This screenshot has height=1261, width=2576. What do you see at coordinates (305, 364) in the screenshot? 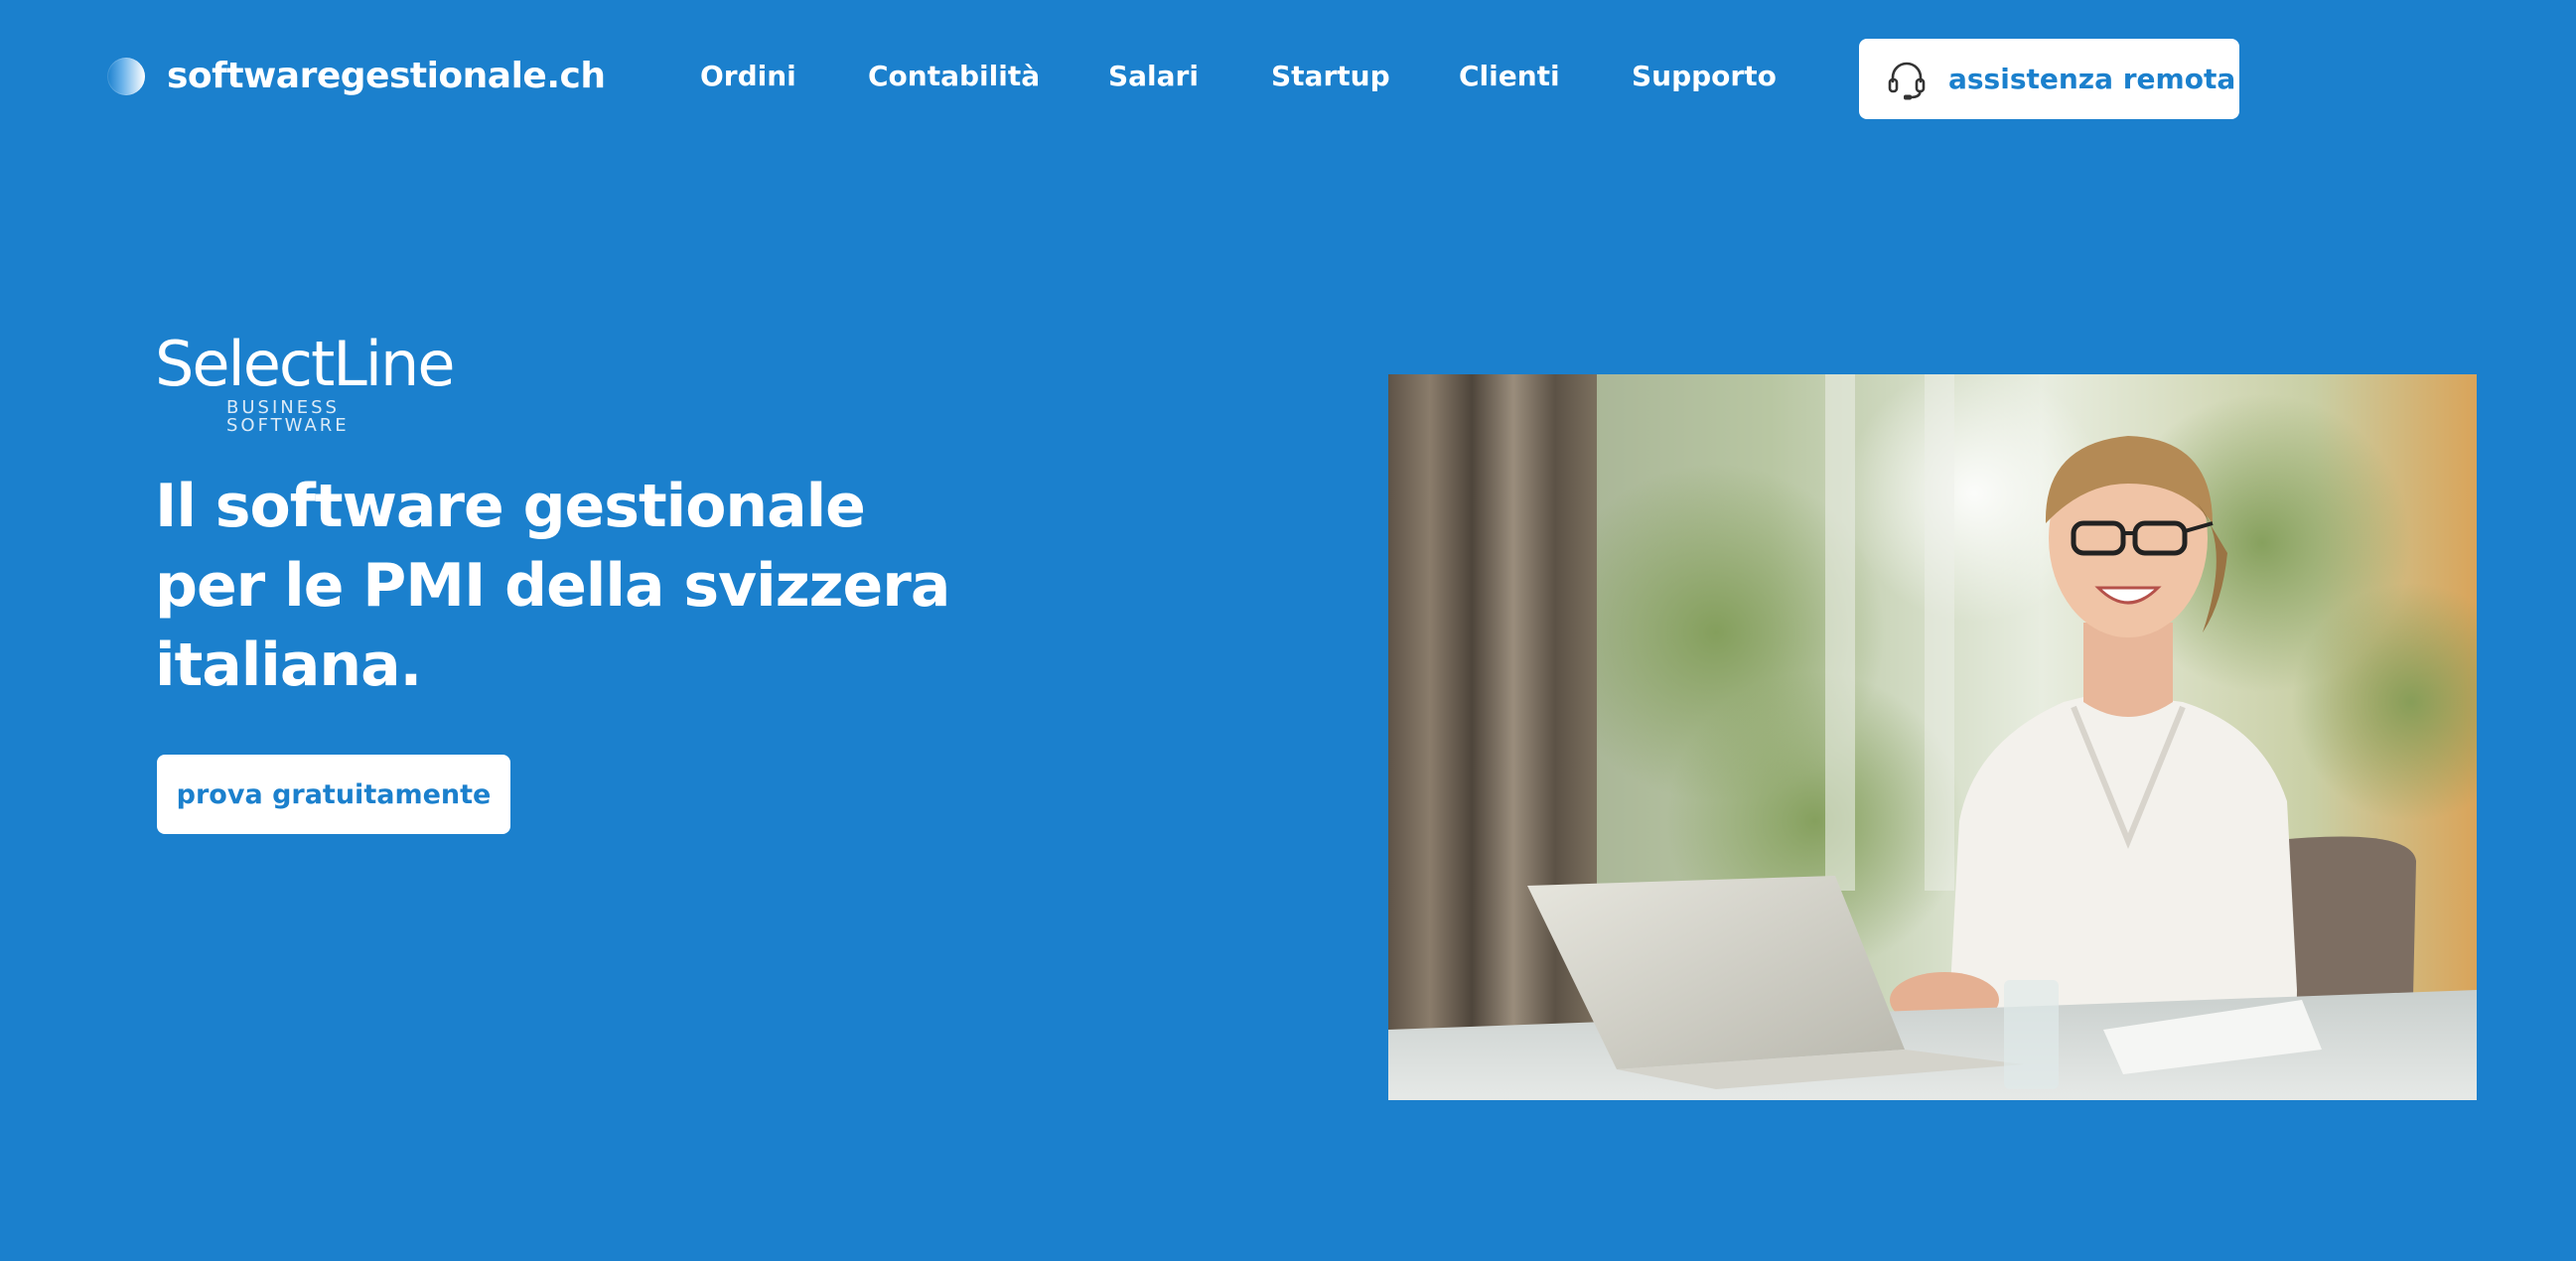
I see `selectline-wordmark: SelectLine` at bounding box center [305, 364].